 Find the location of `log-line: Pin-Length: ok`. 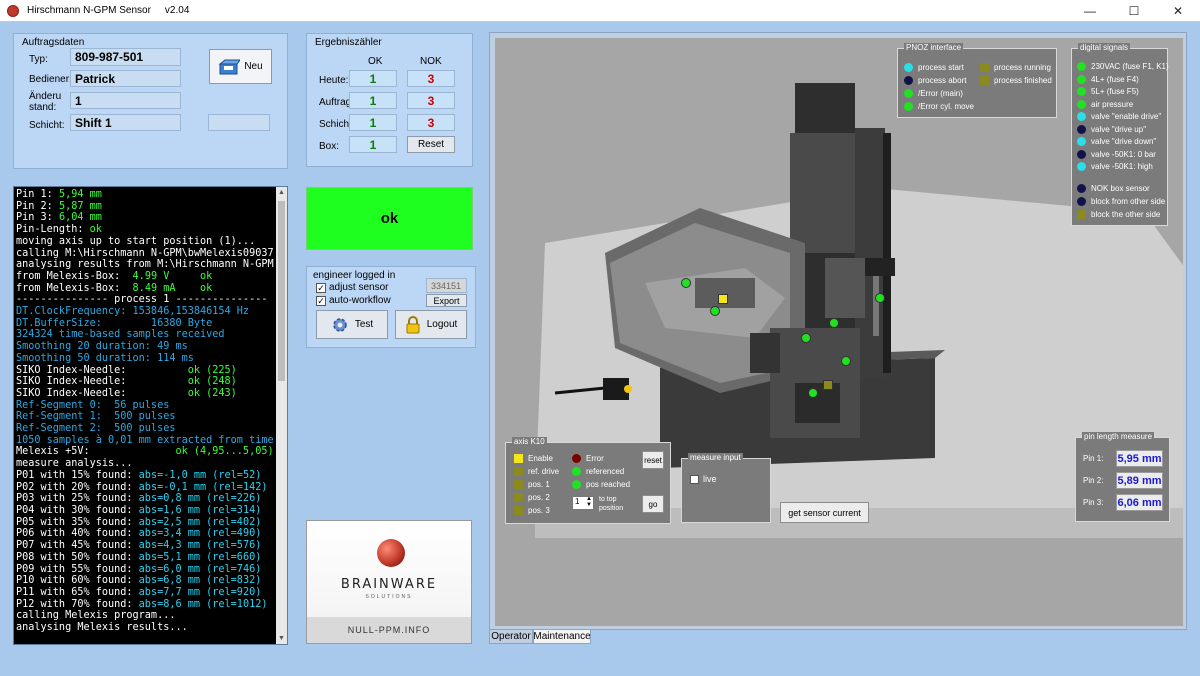

log-line: Pin-Length: ok is located at coordinates (147, 230).